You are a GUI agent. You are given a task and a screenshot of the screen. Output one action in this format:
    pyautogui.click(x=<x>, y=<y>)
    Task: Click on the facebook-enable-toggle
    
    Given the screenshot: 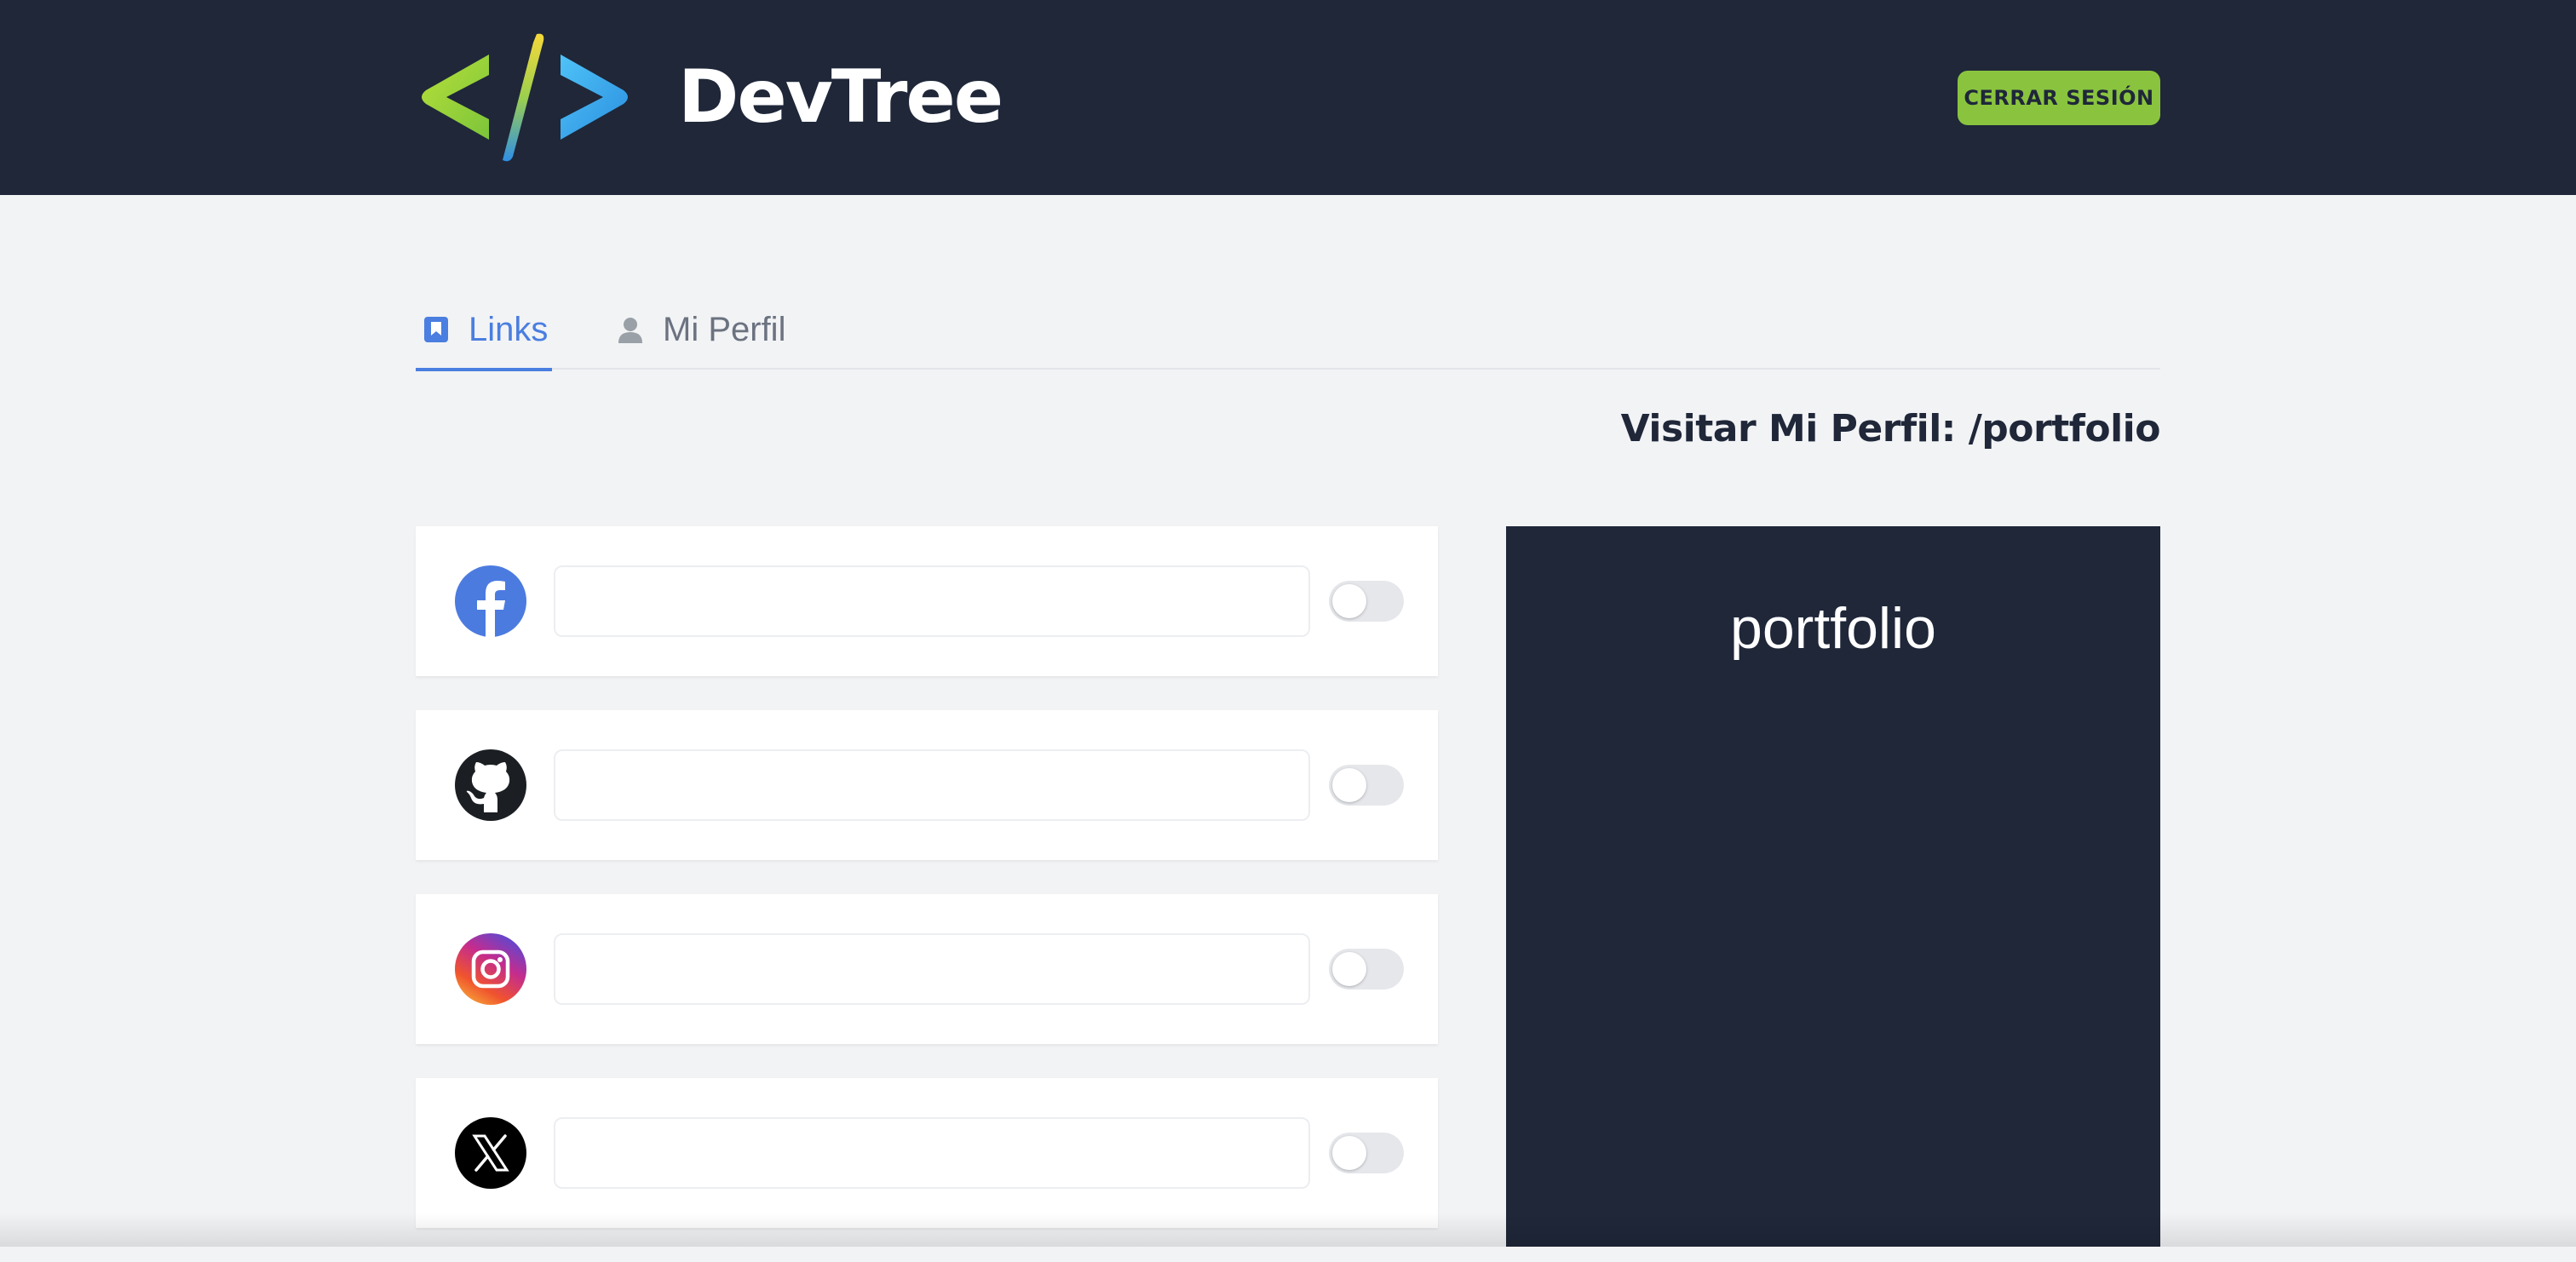 What is the action you would take?
    pyautogui.click(x=1367, y=601)
    